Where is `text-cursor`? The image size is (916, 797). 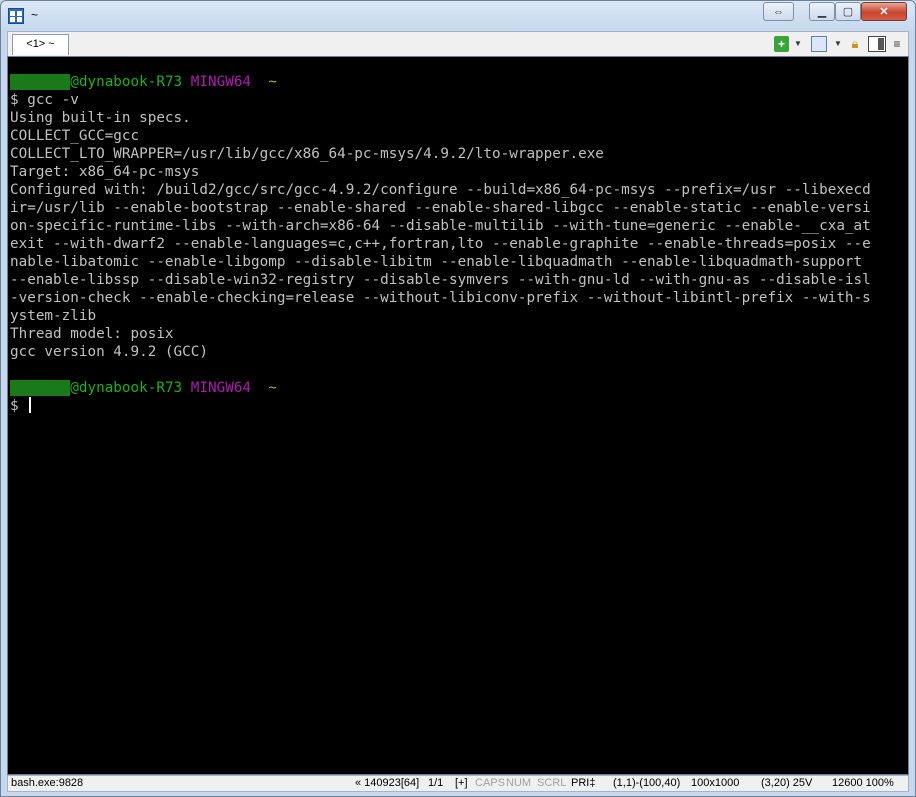 text-cursor is located at coordinates (30, 405).